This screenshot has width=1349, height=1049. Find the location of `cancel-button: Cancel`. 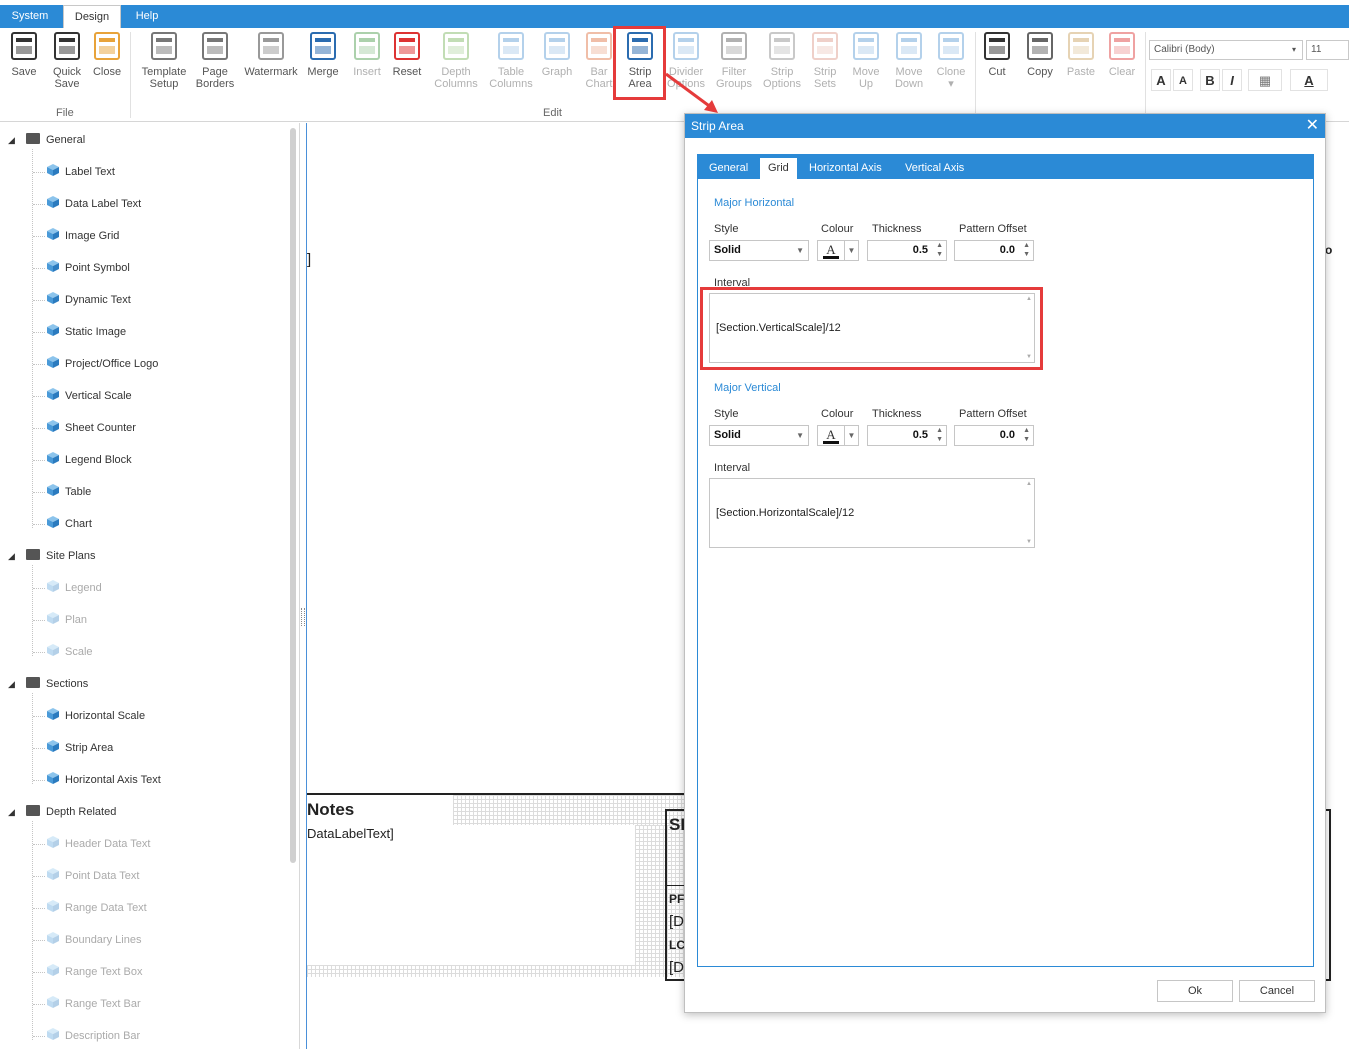

cancel-button: Cancel is located at coordinates (1277, 991).